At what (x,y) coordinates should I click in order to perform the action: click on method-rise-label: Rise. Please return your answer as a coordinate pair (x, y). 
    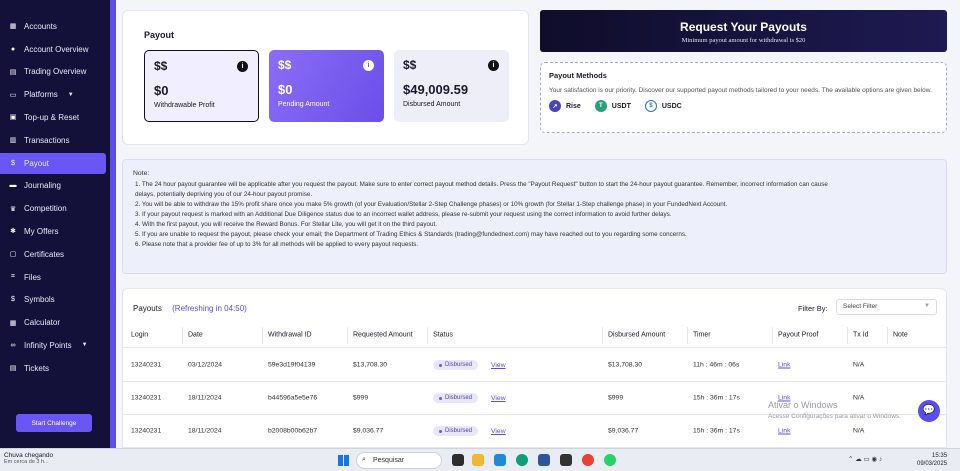
    Looking at the image, I should click on (573, 106).